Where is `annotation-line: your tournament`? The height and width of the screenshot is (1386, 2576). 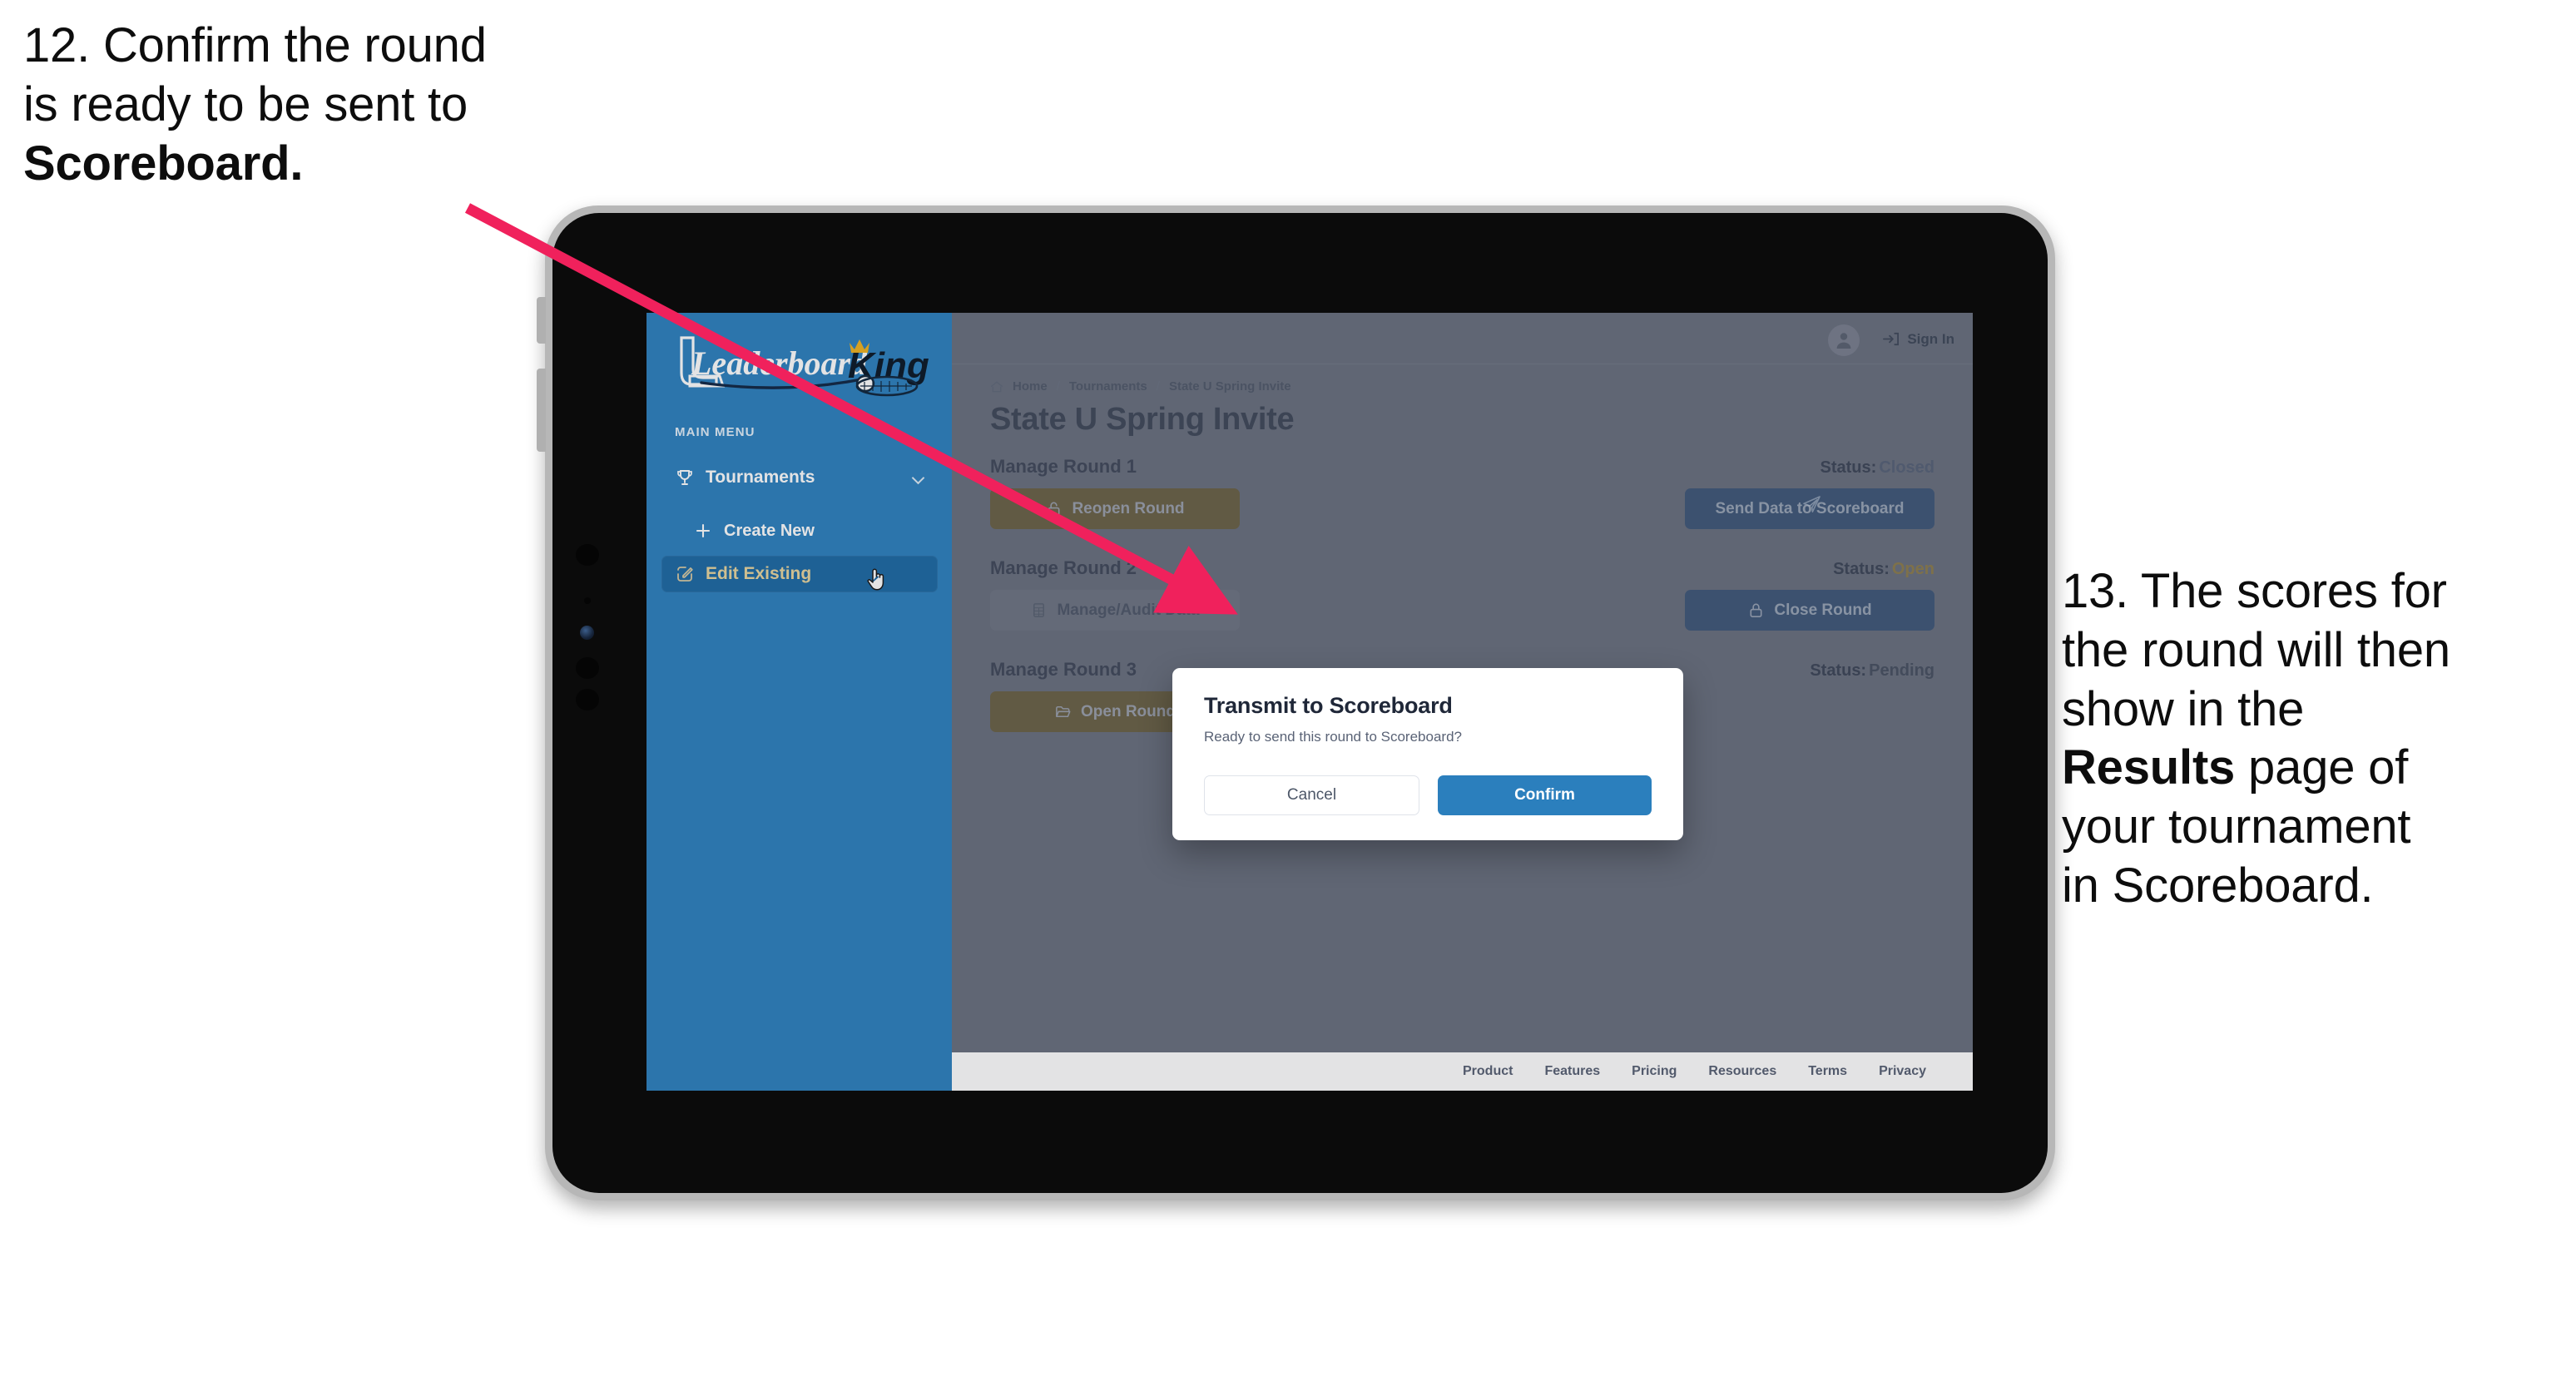 annotation-line: your tournament is located at coordinates (2236, 827).